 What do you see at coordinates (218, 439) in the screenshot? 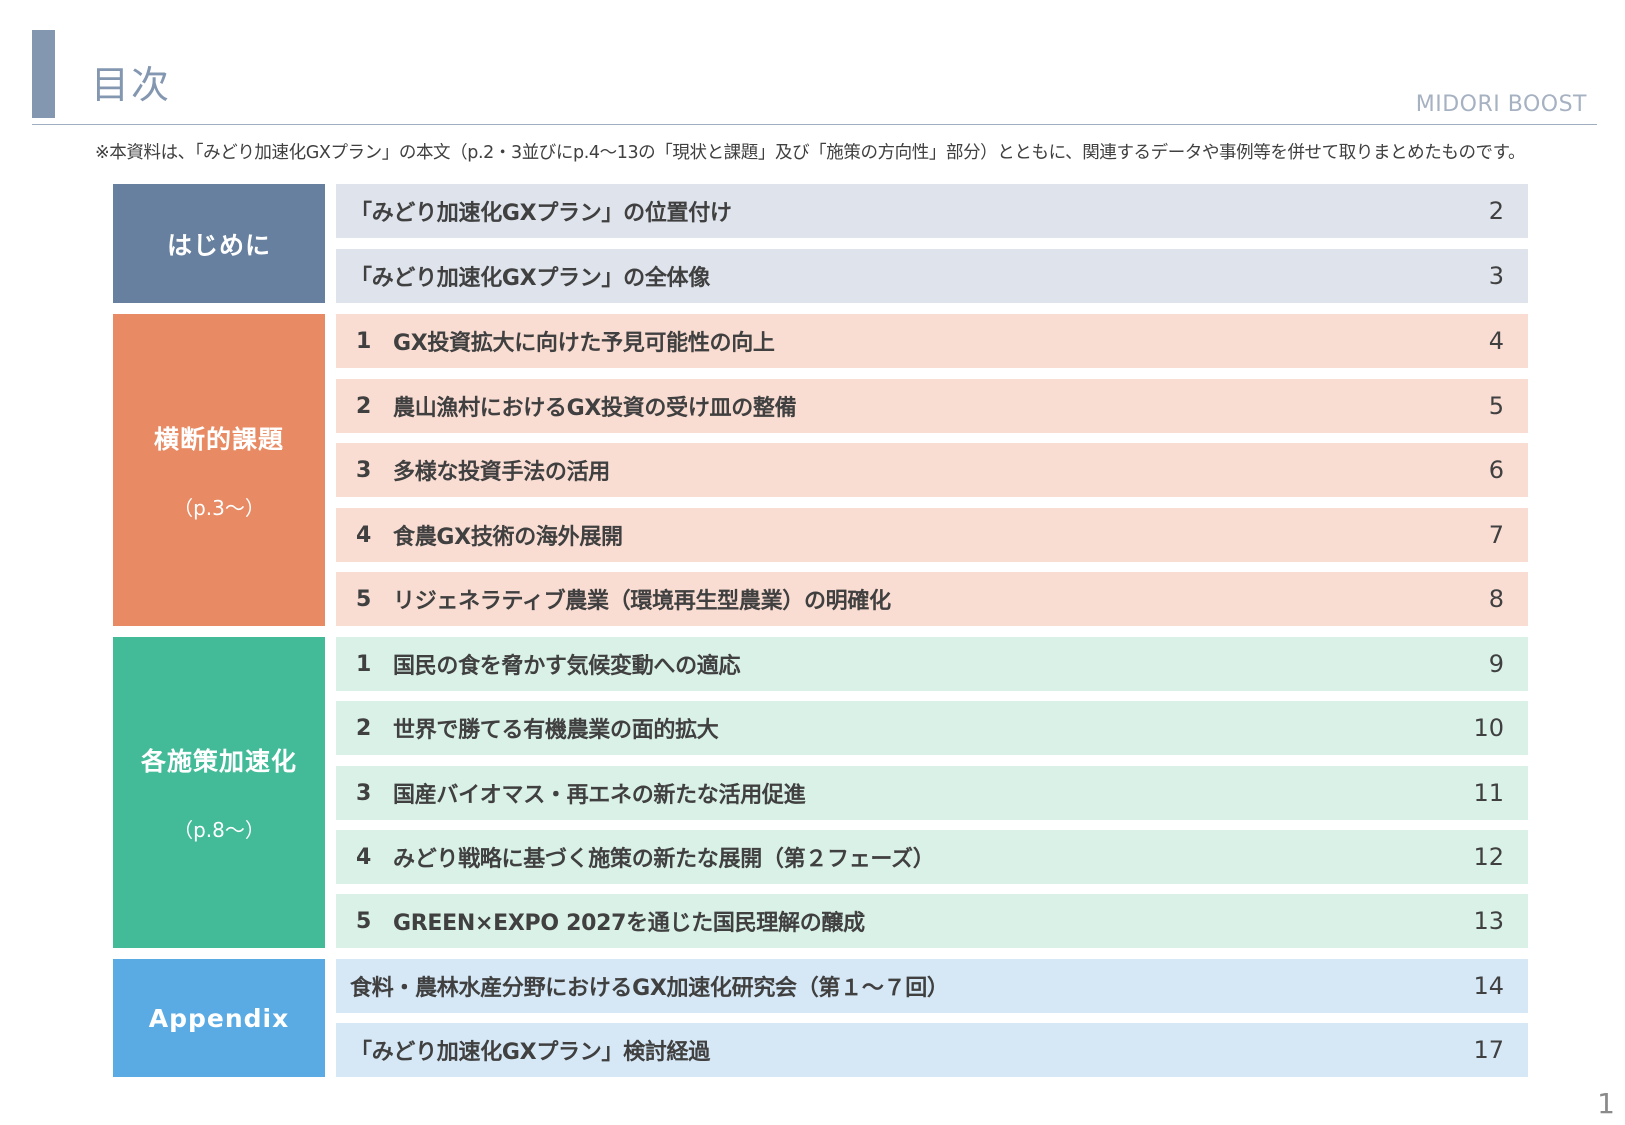
I see `section-label: 横断的課題` at bounding box center [218, 439].